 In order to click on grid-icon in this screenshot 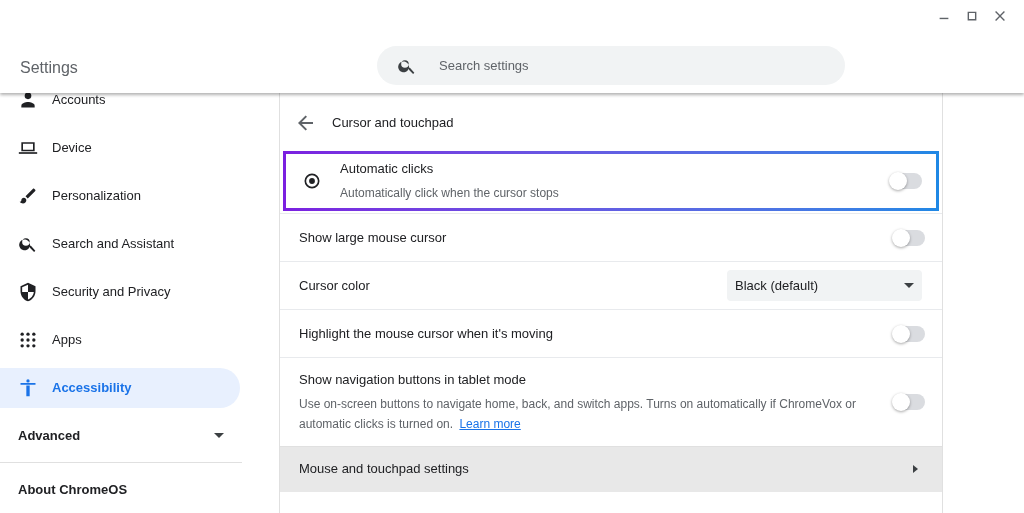, I will do `click(28, 340)`.